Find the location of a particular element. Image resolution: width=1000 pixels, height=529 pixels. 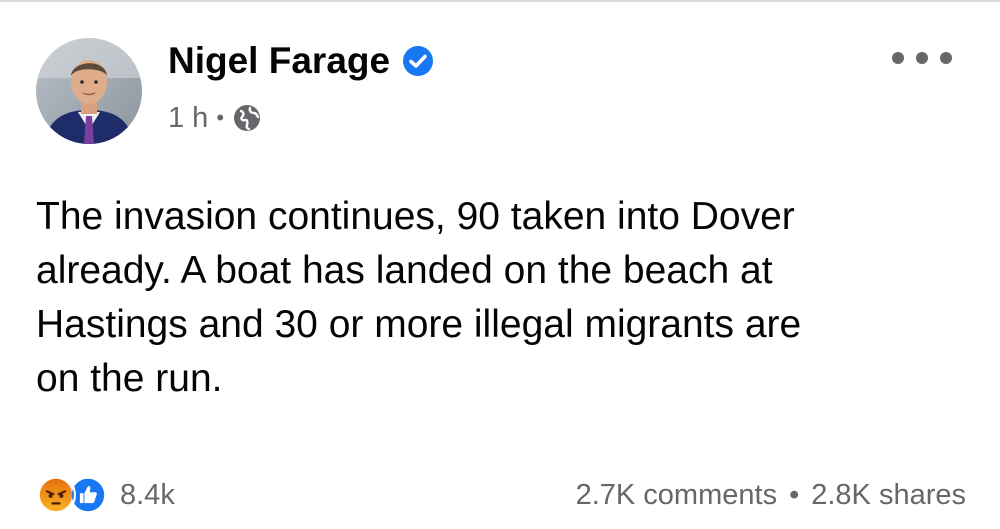

post-author: Nigel Farage is located at coordinates (301, 61).